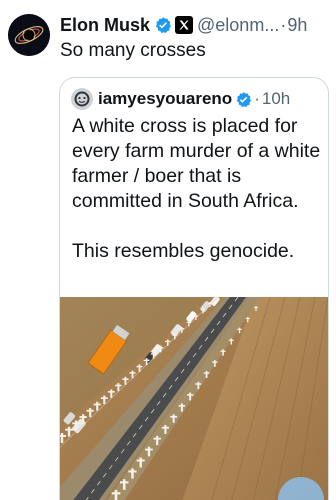 This screenshot has width=336, height=500. I want to click on quoted-tweet-header: iamyesyouareno · 10h, so click(180, 99).